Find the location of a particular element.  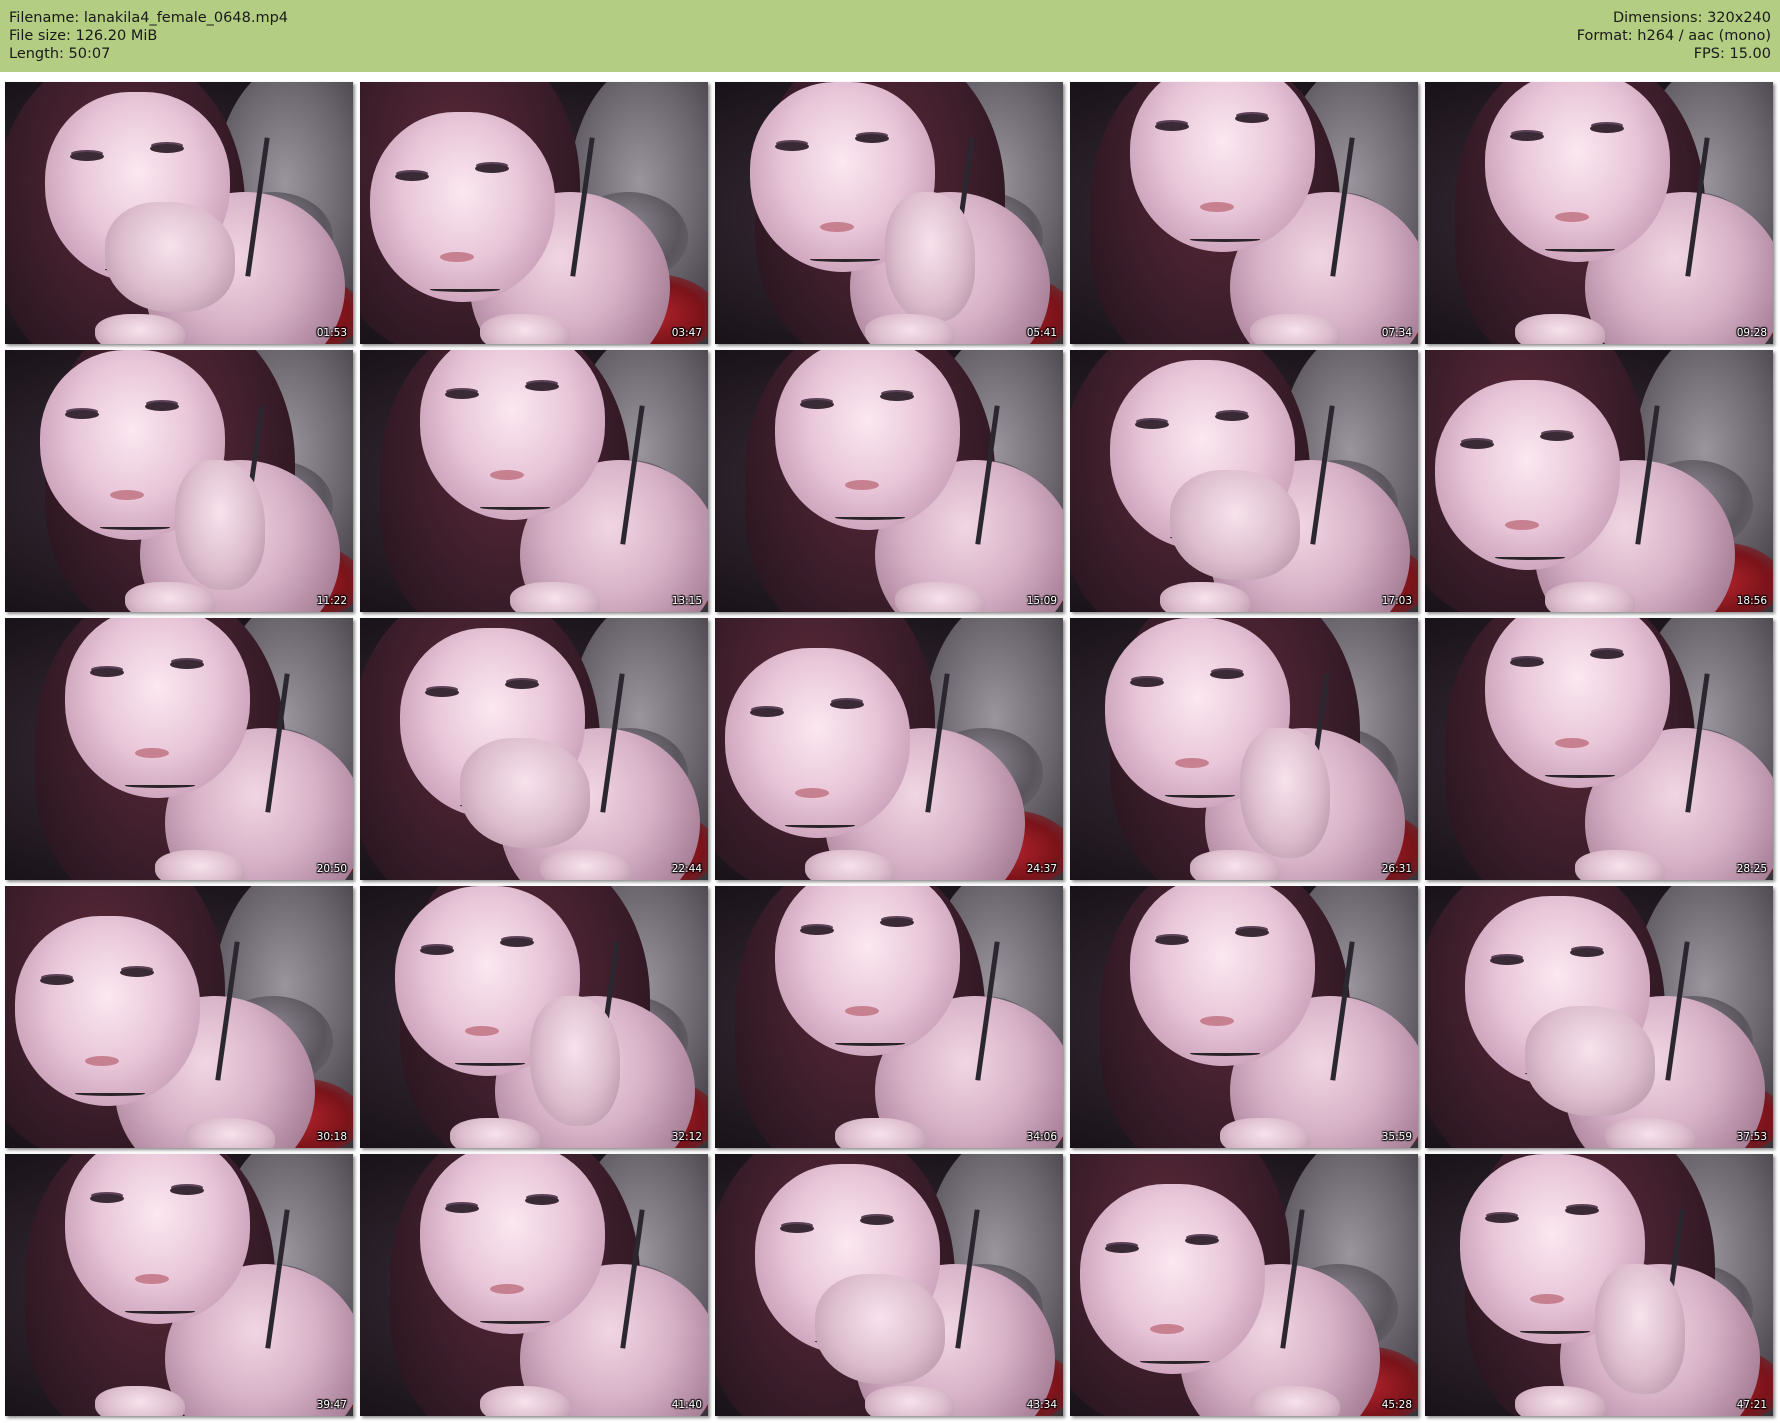

thumbnail-timestamp: 41:40 is located at coordinates (686, 1405).